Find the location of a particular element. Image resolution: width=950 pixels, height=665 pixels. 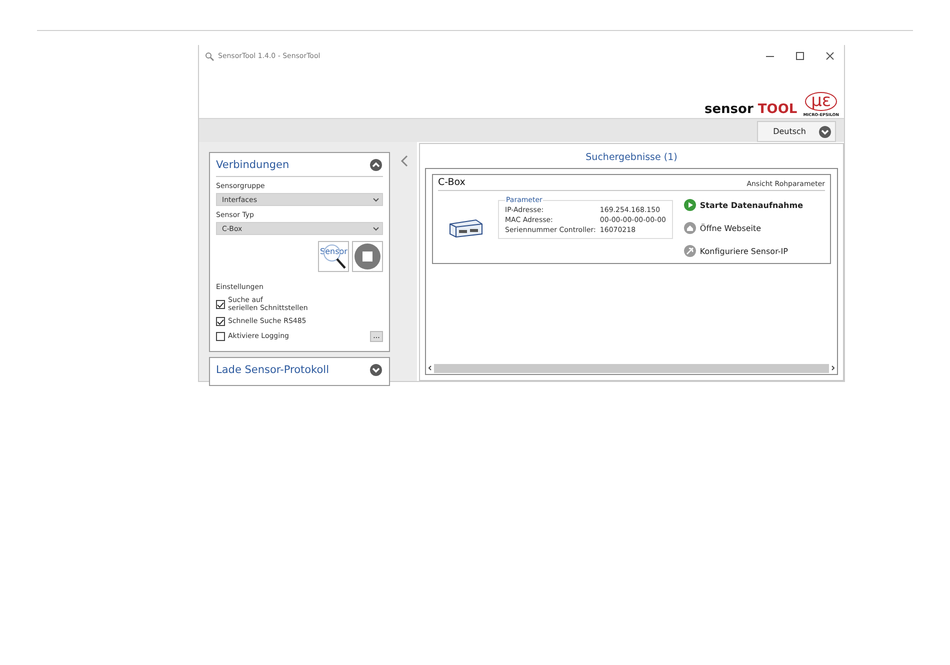

stop-button is located at coordinates (367, 256).